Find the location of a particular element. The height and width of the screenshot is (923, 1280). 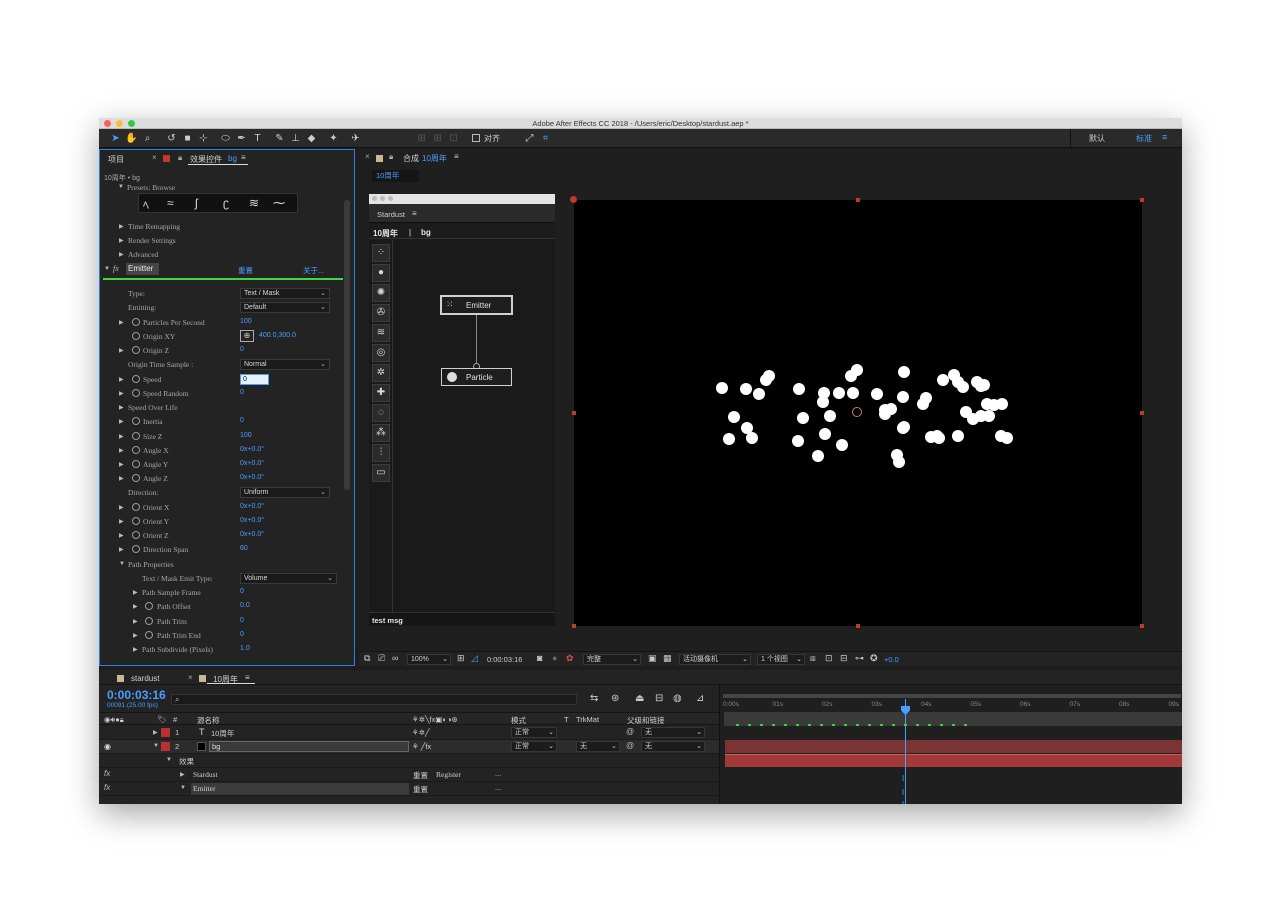

force-node-icon: ✺ is located at coordinates (381, 293).